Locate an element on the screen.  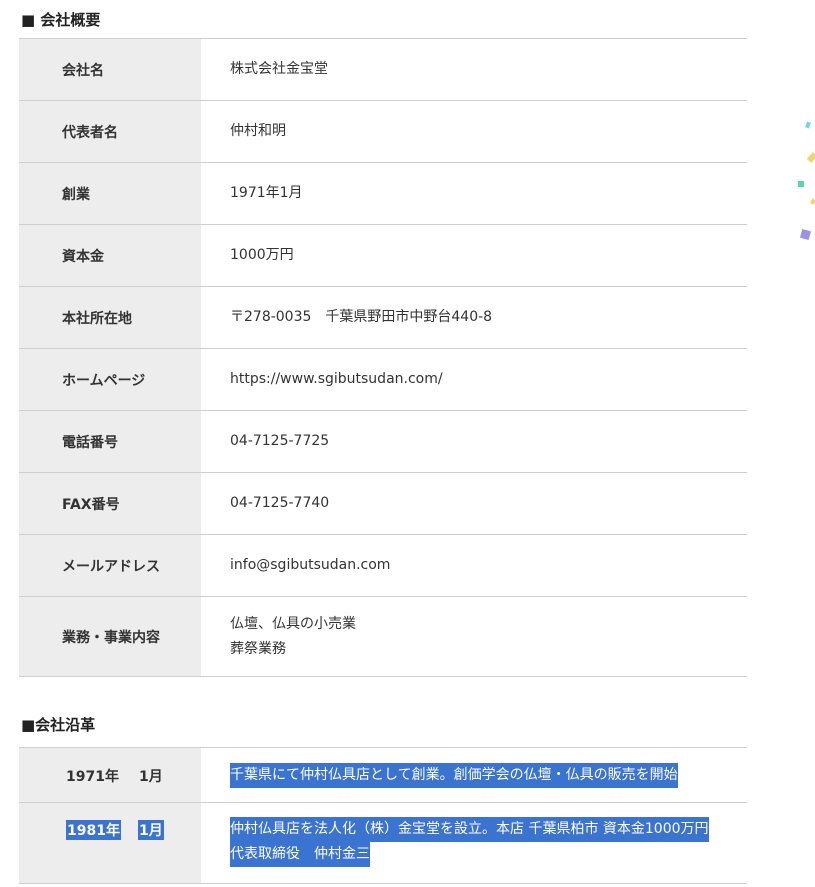
business-value: 仏壇、仏具の小売業 葬祭業務 is located at coordinates (474, 636).